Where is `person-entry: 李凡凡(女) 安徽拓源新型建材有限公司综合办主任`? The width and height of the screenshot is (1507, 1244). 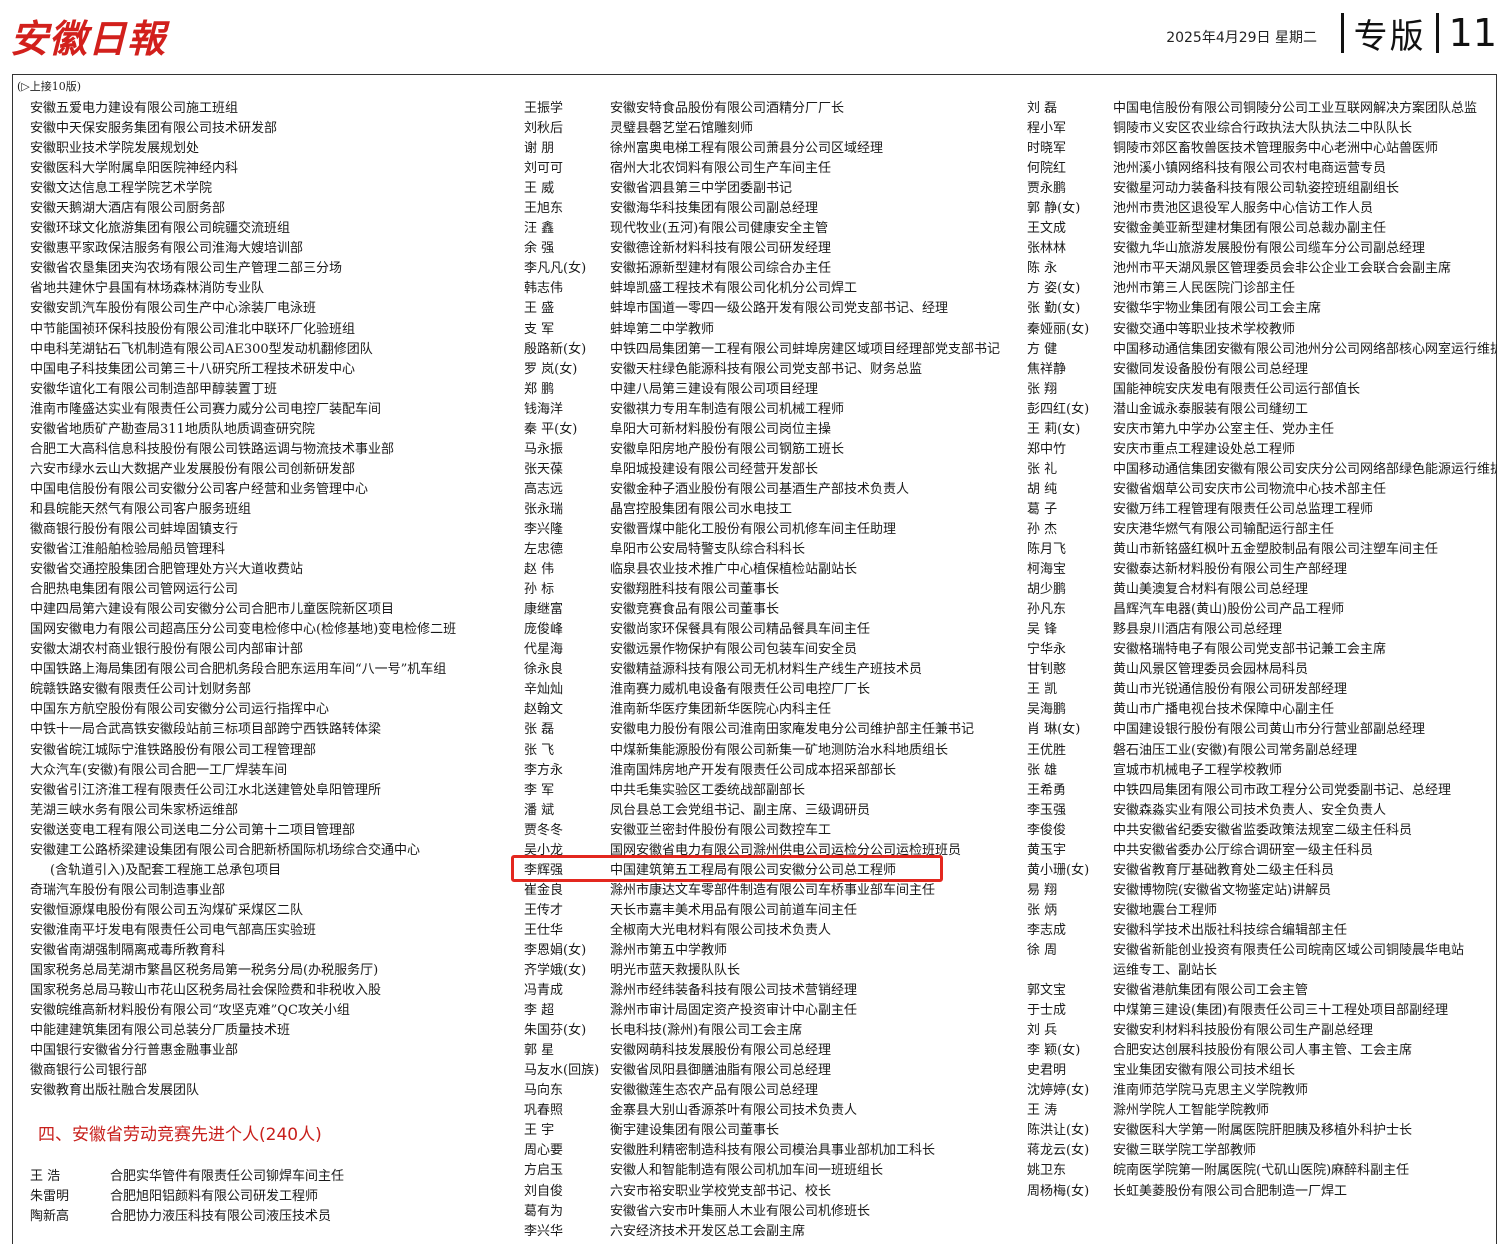
person-entry: 李凡凡(女) 安徽拓源新型建材有限公司综合办主任 is located at coordinates (771, 269).